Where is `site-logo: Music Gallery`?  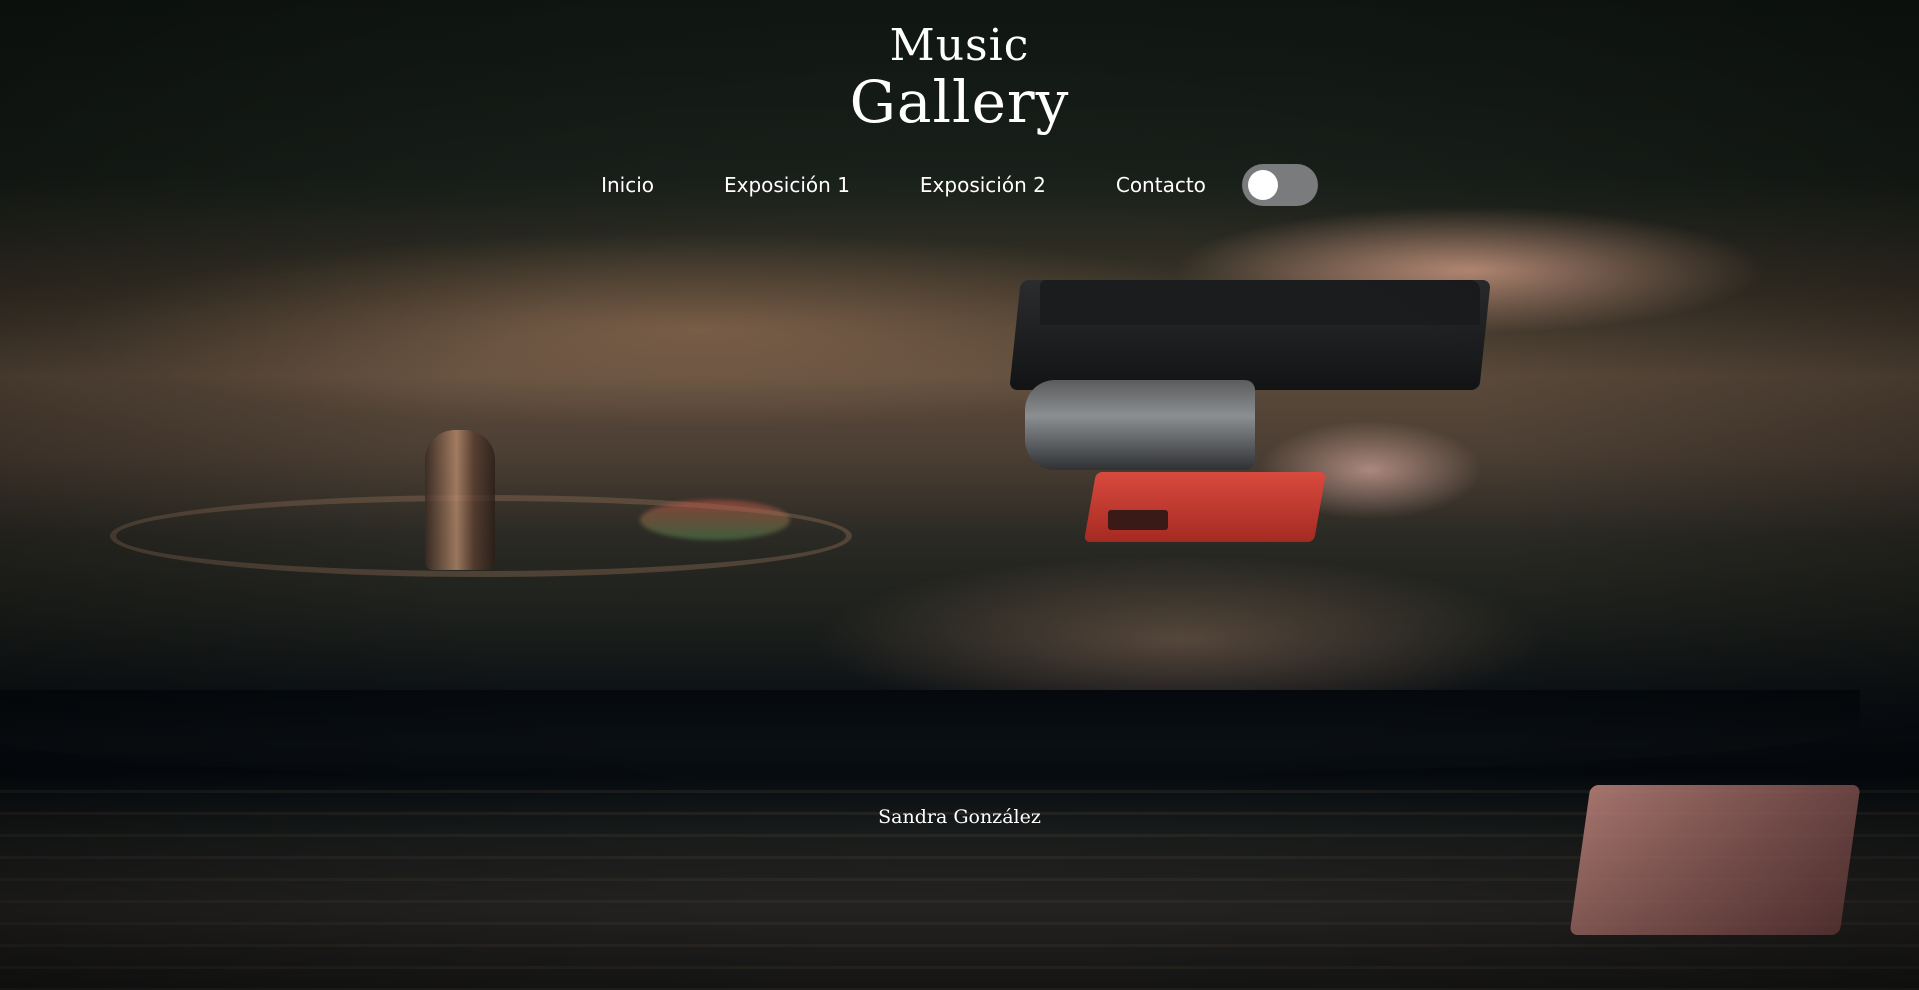 site-logo: Music Gallery is located at coordinates (959, 78).